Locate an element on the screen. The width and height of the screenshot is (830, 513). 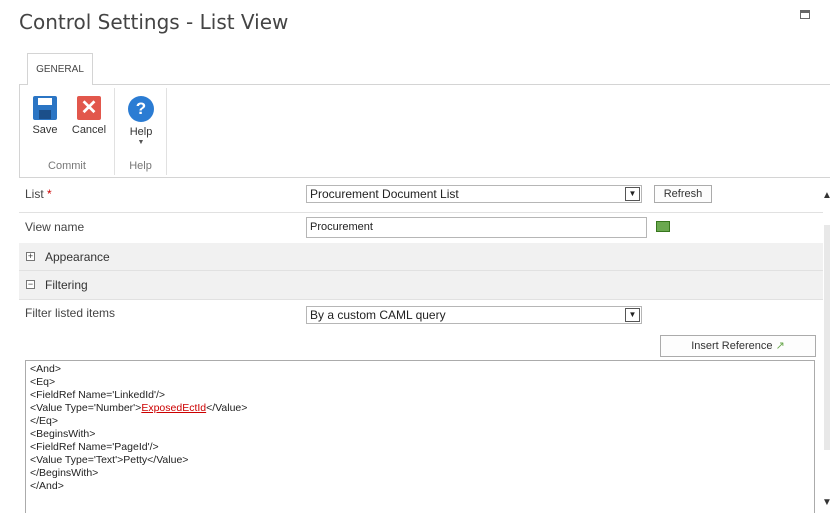
caml-line: <BeginsWith> is located at coordinates (63, 434).